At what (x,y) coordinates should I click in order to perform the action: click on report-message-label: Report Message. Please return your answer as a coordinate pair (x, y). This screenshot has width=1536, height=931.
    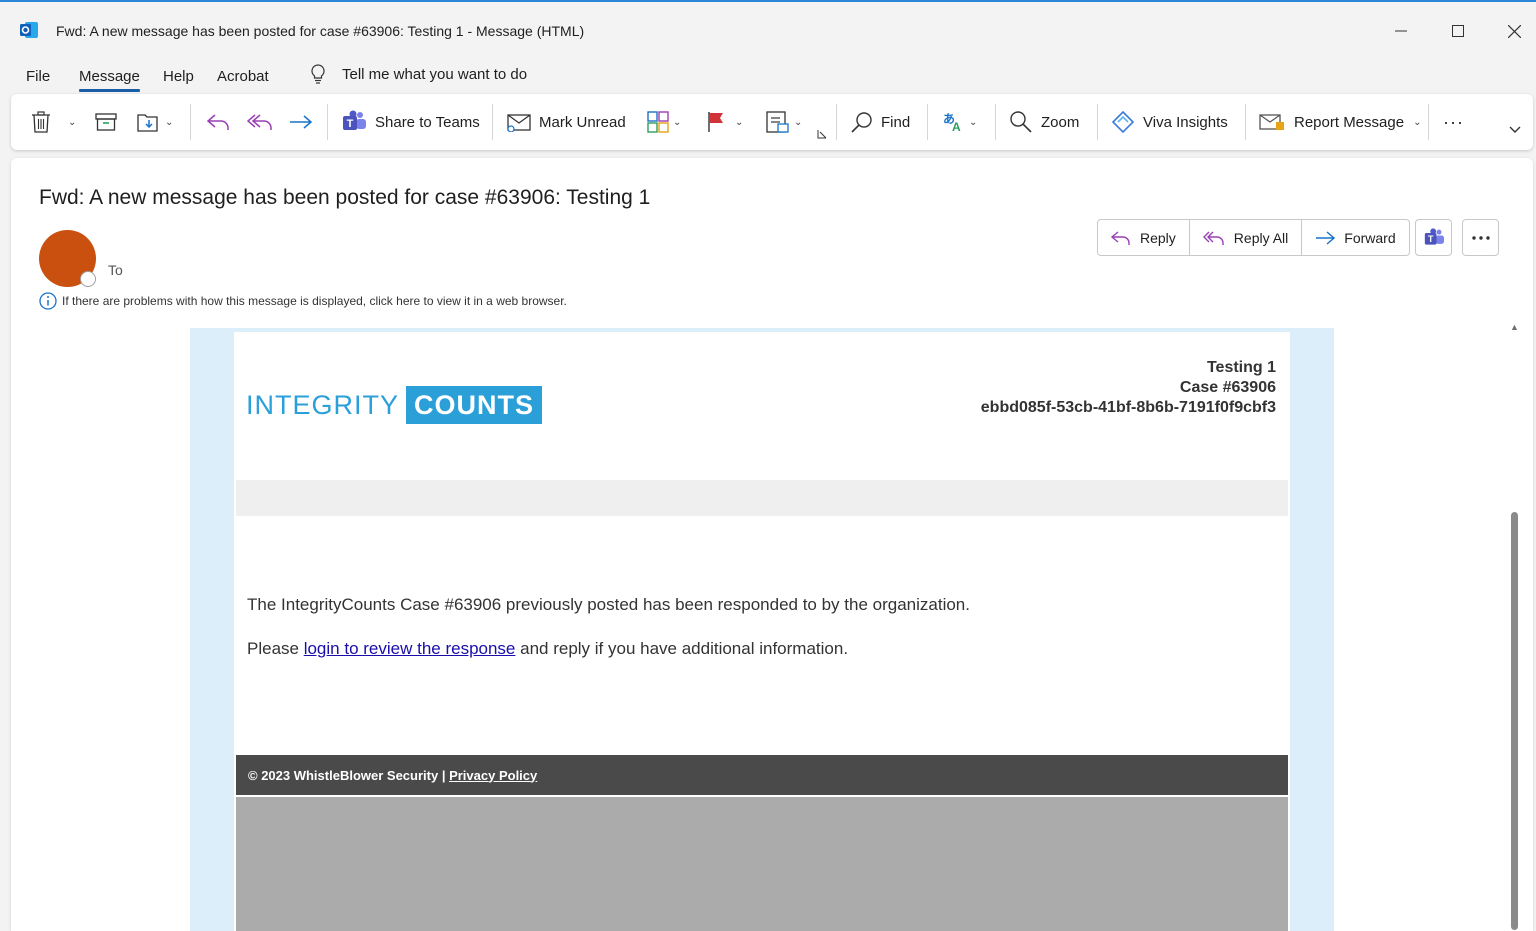
    Looking at the image, I should click on (1349, 122).